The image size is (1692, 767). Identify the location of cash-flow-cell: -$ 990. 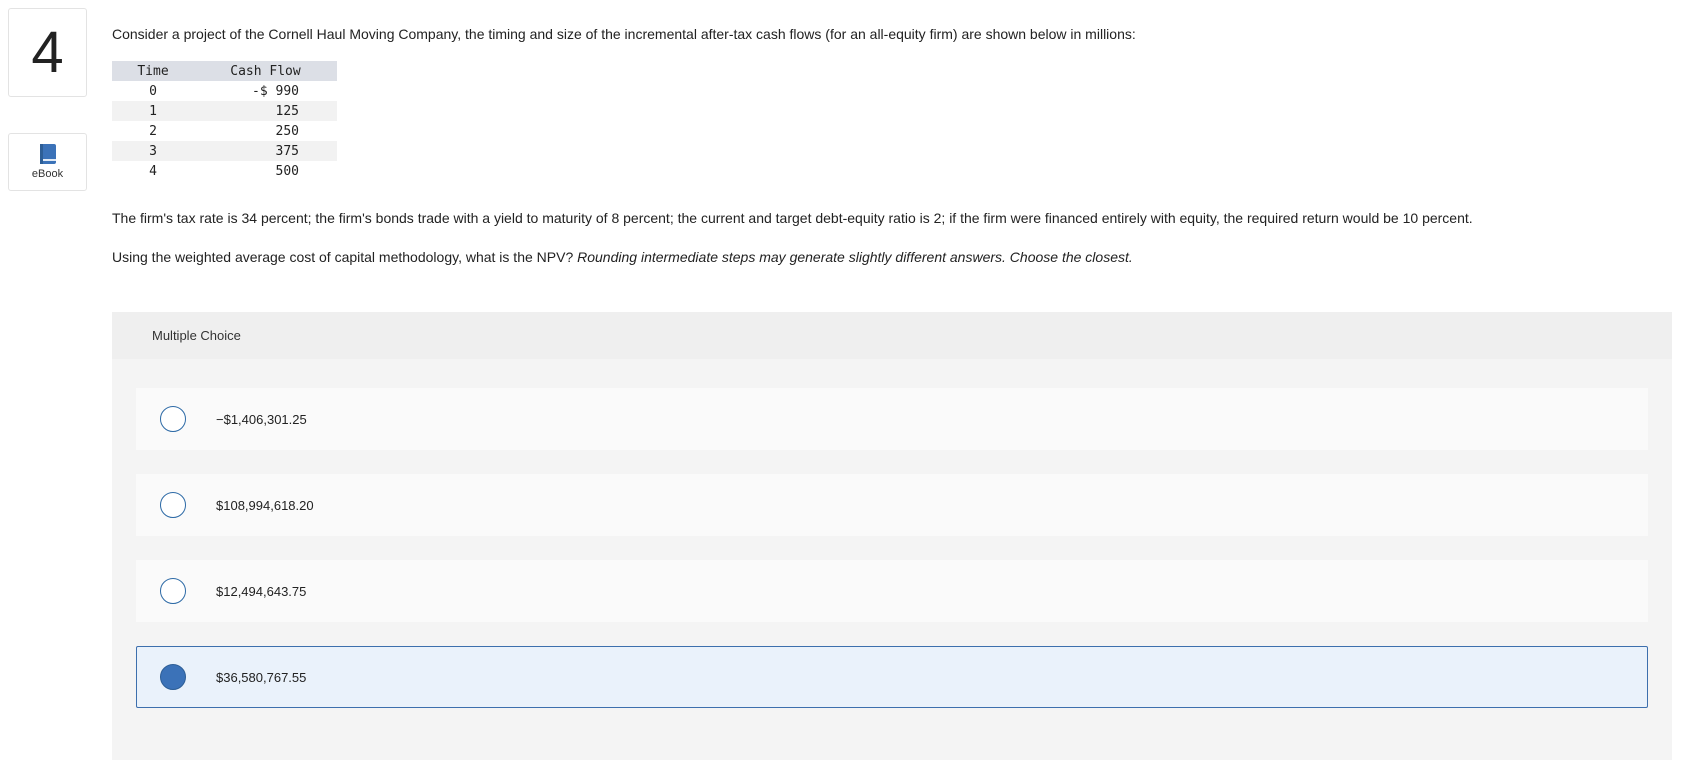
(275, 91).